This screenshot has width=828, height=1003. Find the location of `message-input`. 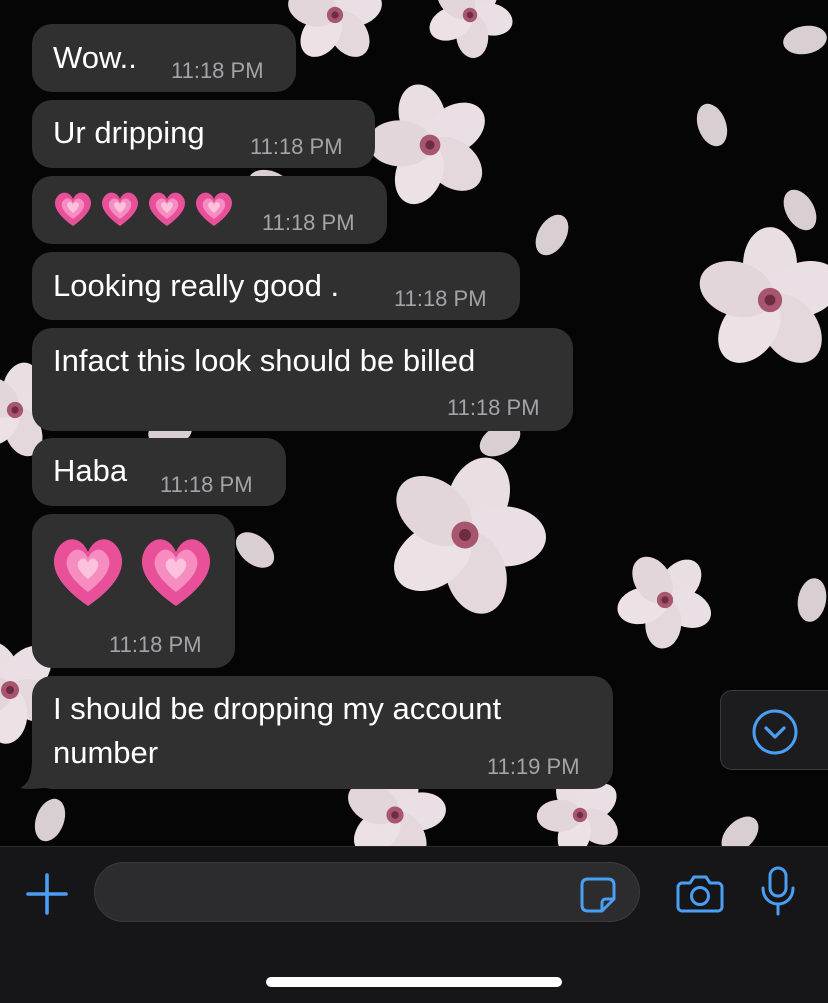

message-input is located at coordinates (367, 892).